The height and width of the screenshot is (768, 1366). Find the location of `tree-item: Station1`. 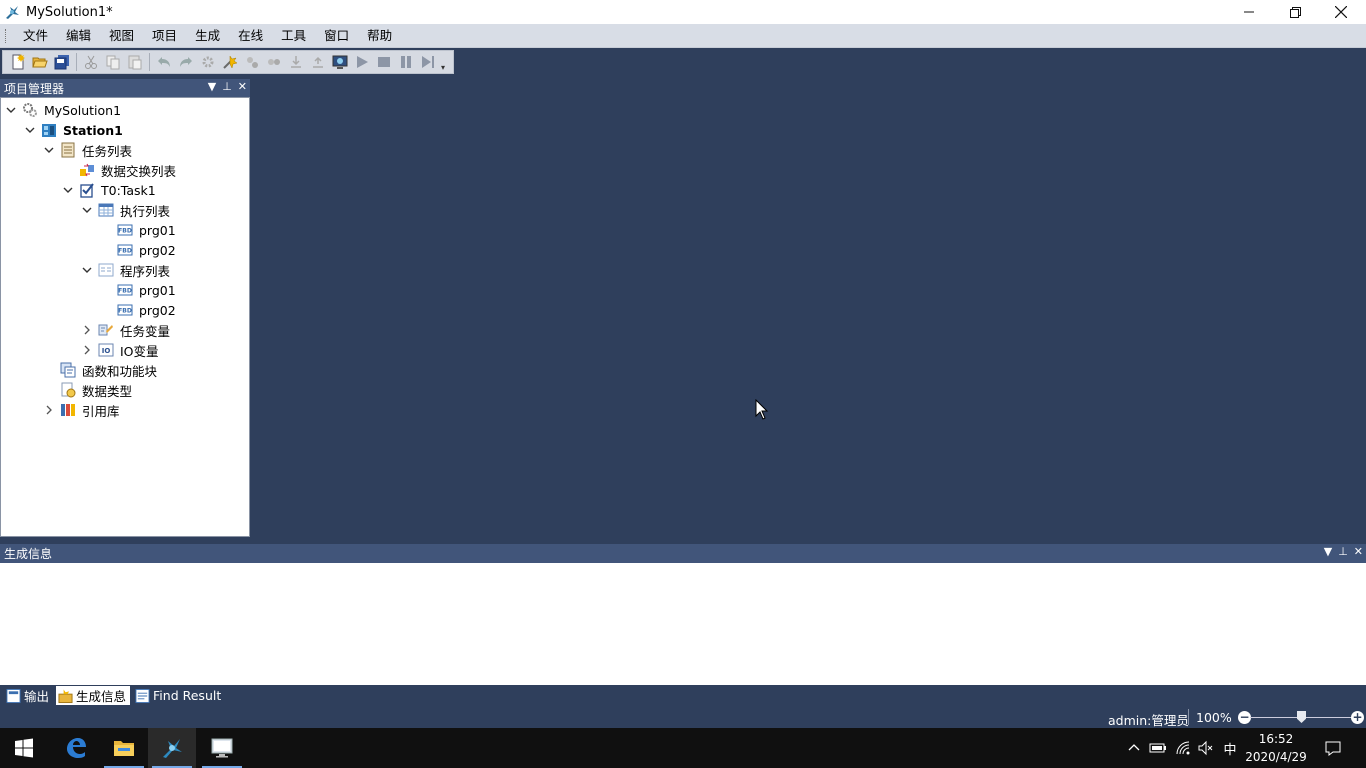

tree-item: Station1 is located at coordinates (73, 130).